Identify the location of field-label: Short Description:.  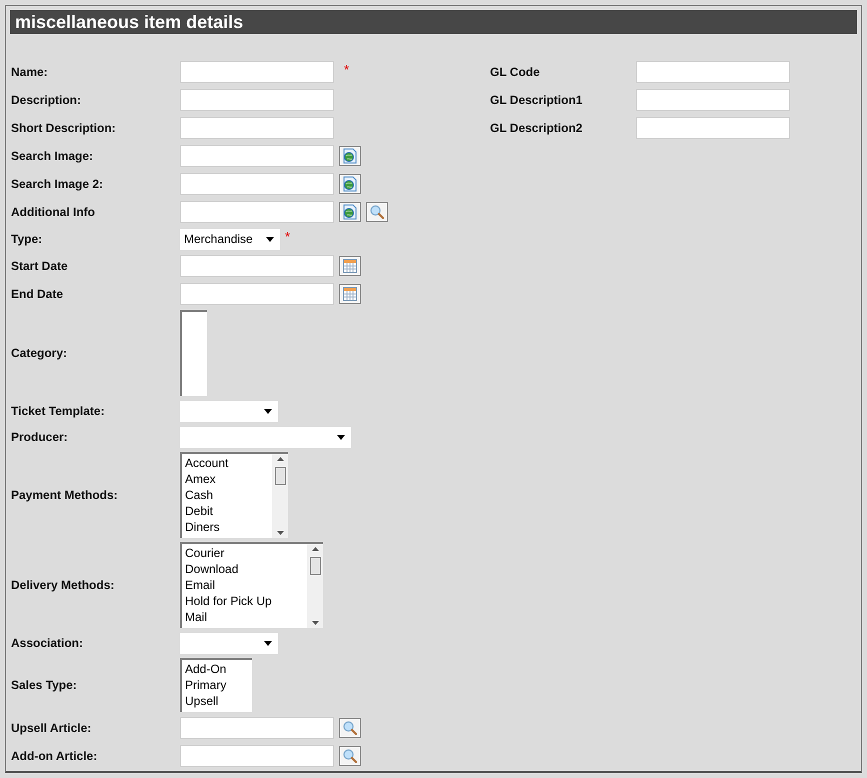
(63, 128).